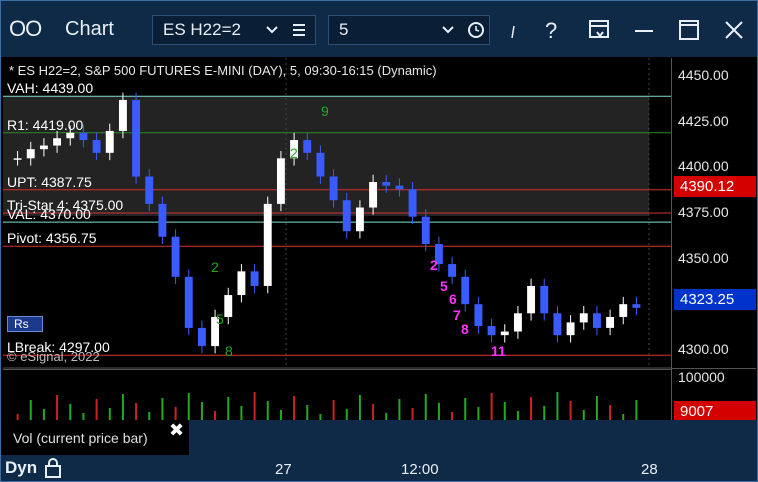 The height and width of the screenshot is (482, 758). Describe the element at coordinates (49, 214) in the screenshot. I see `level-label: VAL: 4370.00` at that location.